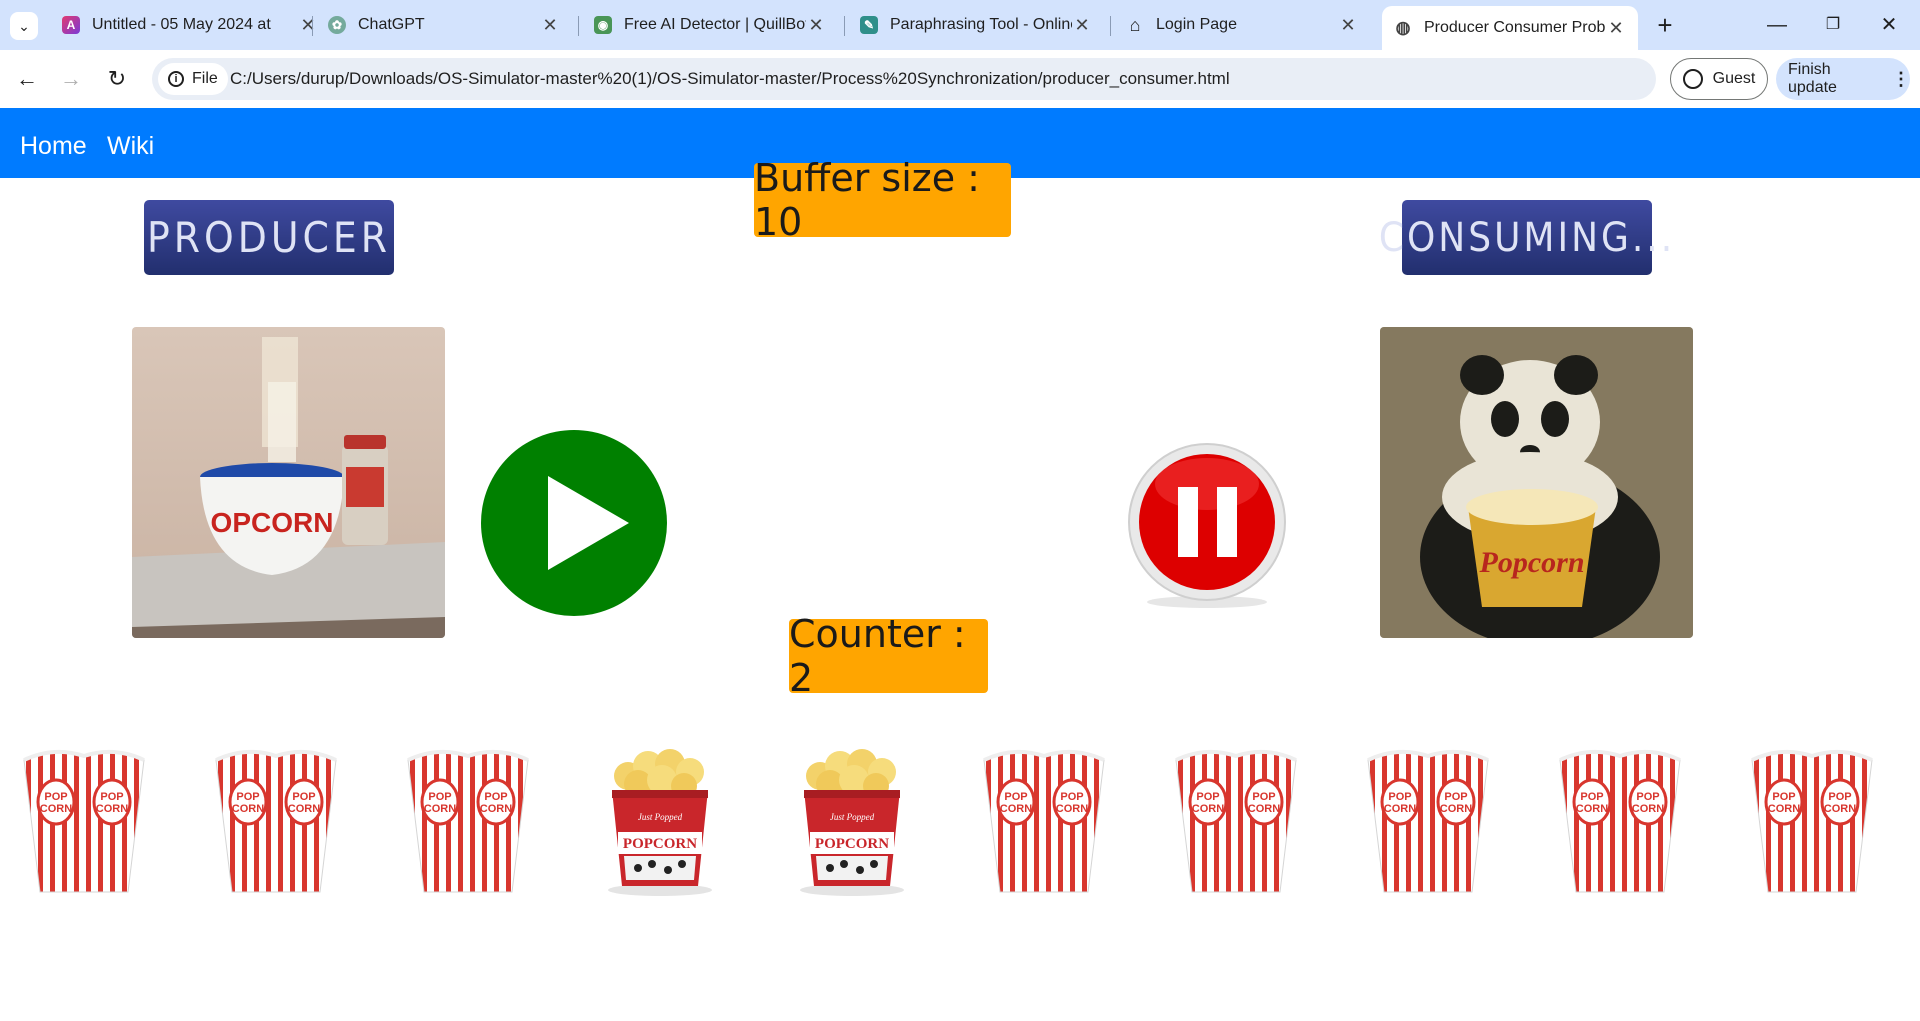 The image size is (1920, 1021). What do you see at coordinates (288, 482) in the screenshot?
I see `producer-image: OPCORN` at bounding box center [288, 482].